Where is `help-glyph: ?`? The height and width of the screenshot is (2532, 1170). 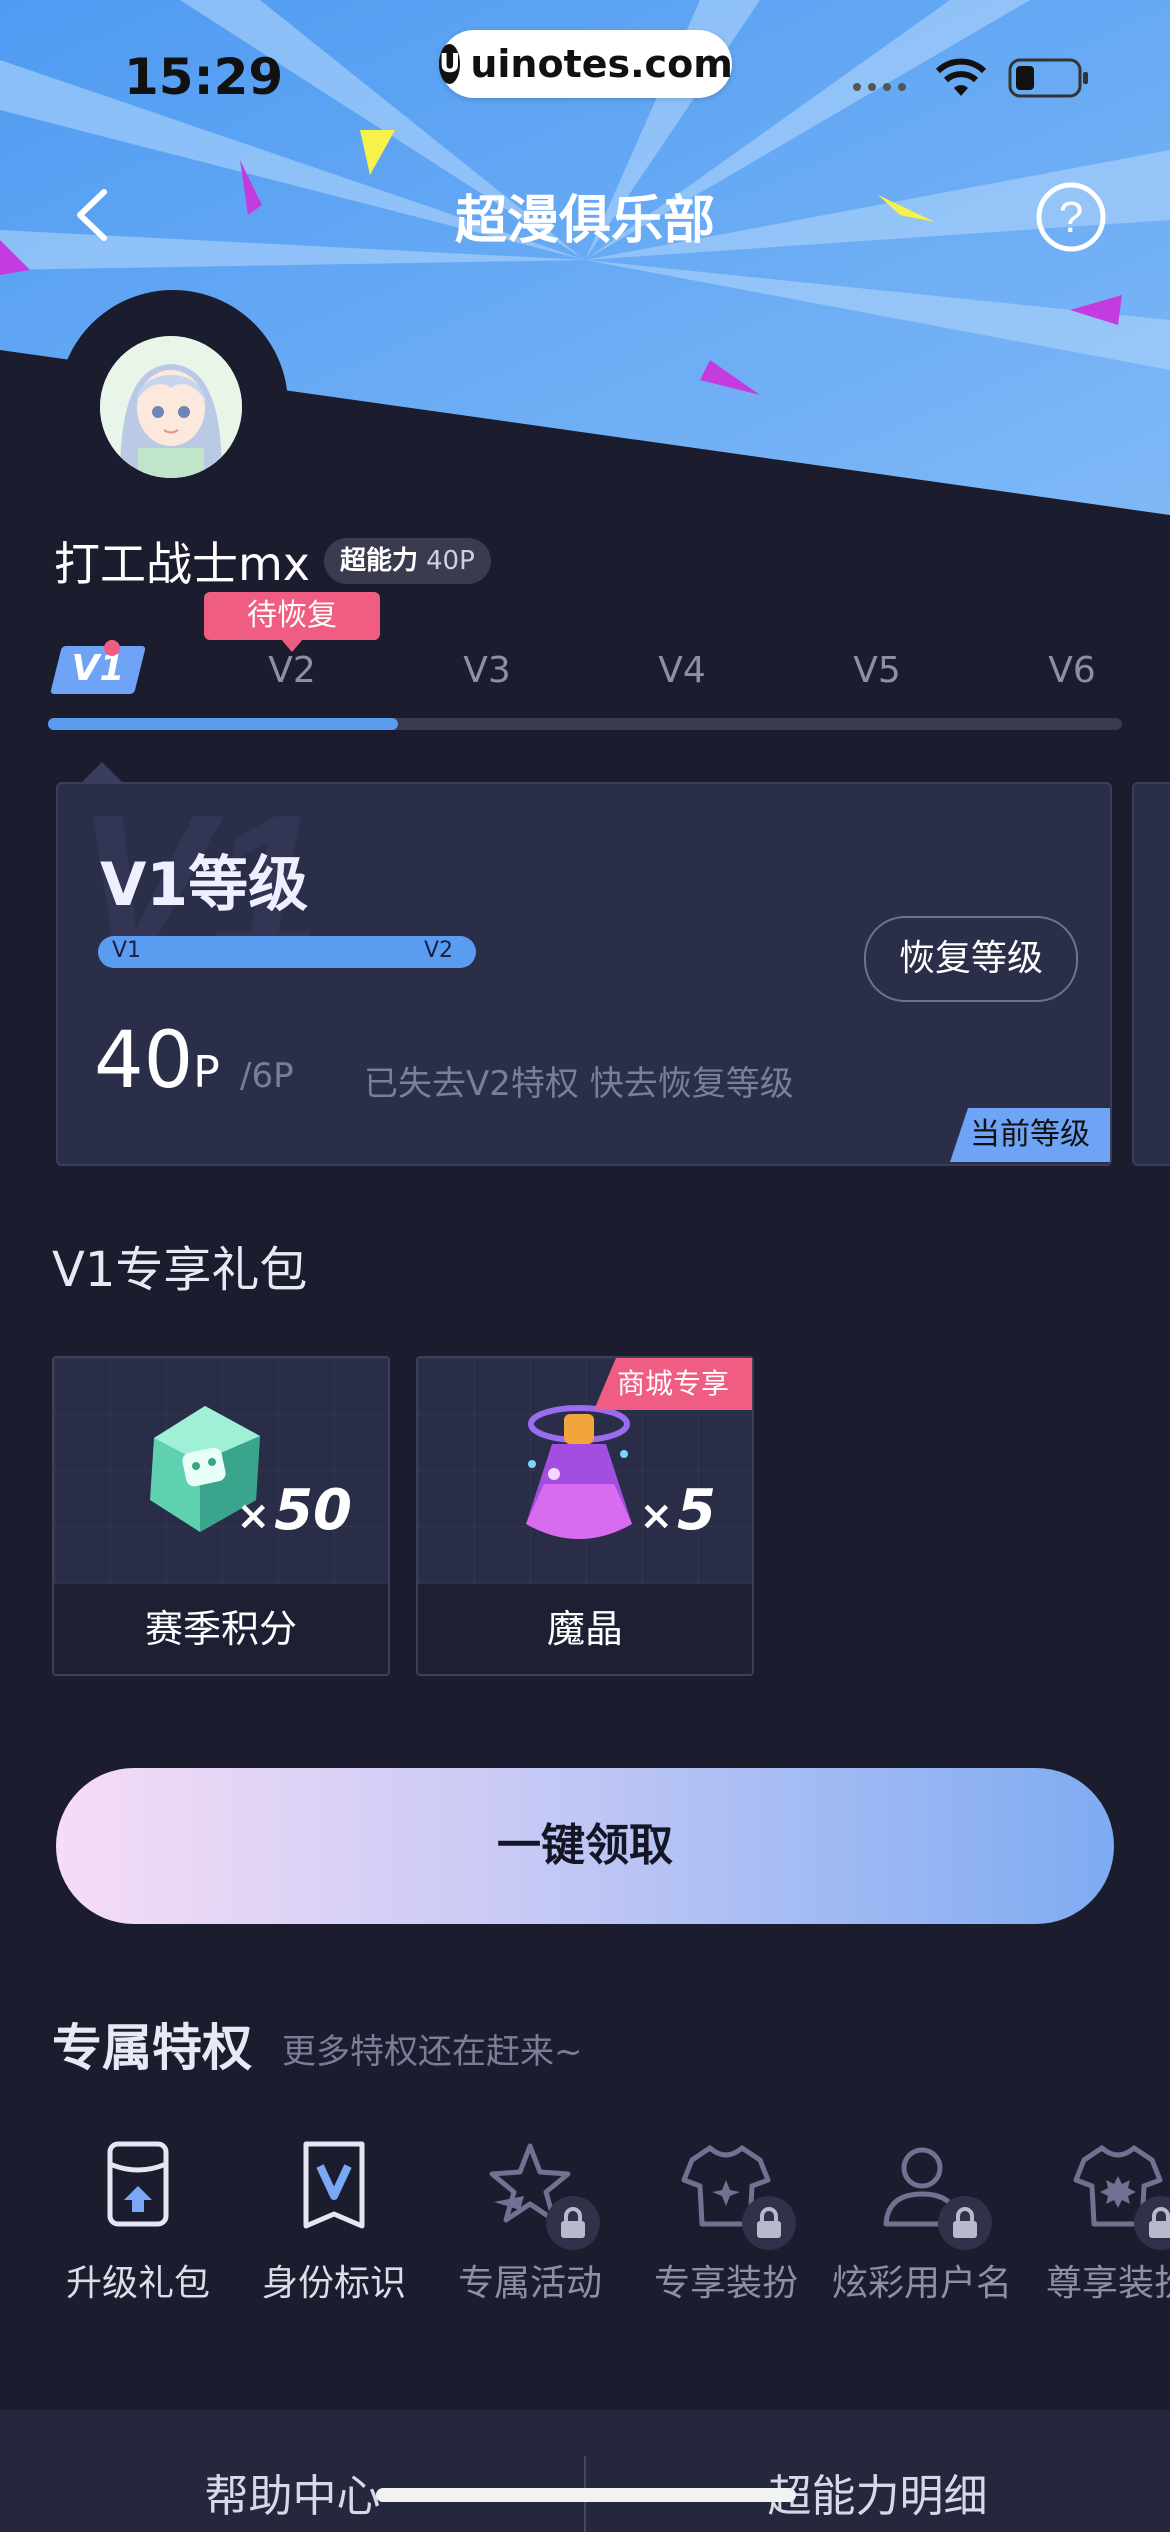
help-glyph: ? is located at coordinates (1071, 217).